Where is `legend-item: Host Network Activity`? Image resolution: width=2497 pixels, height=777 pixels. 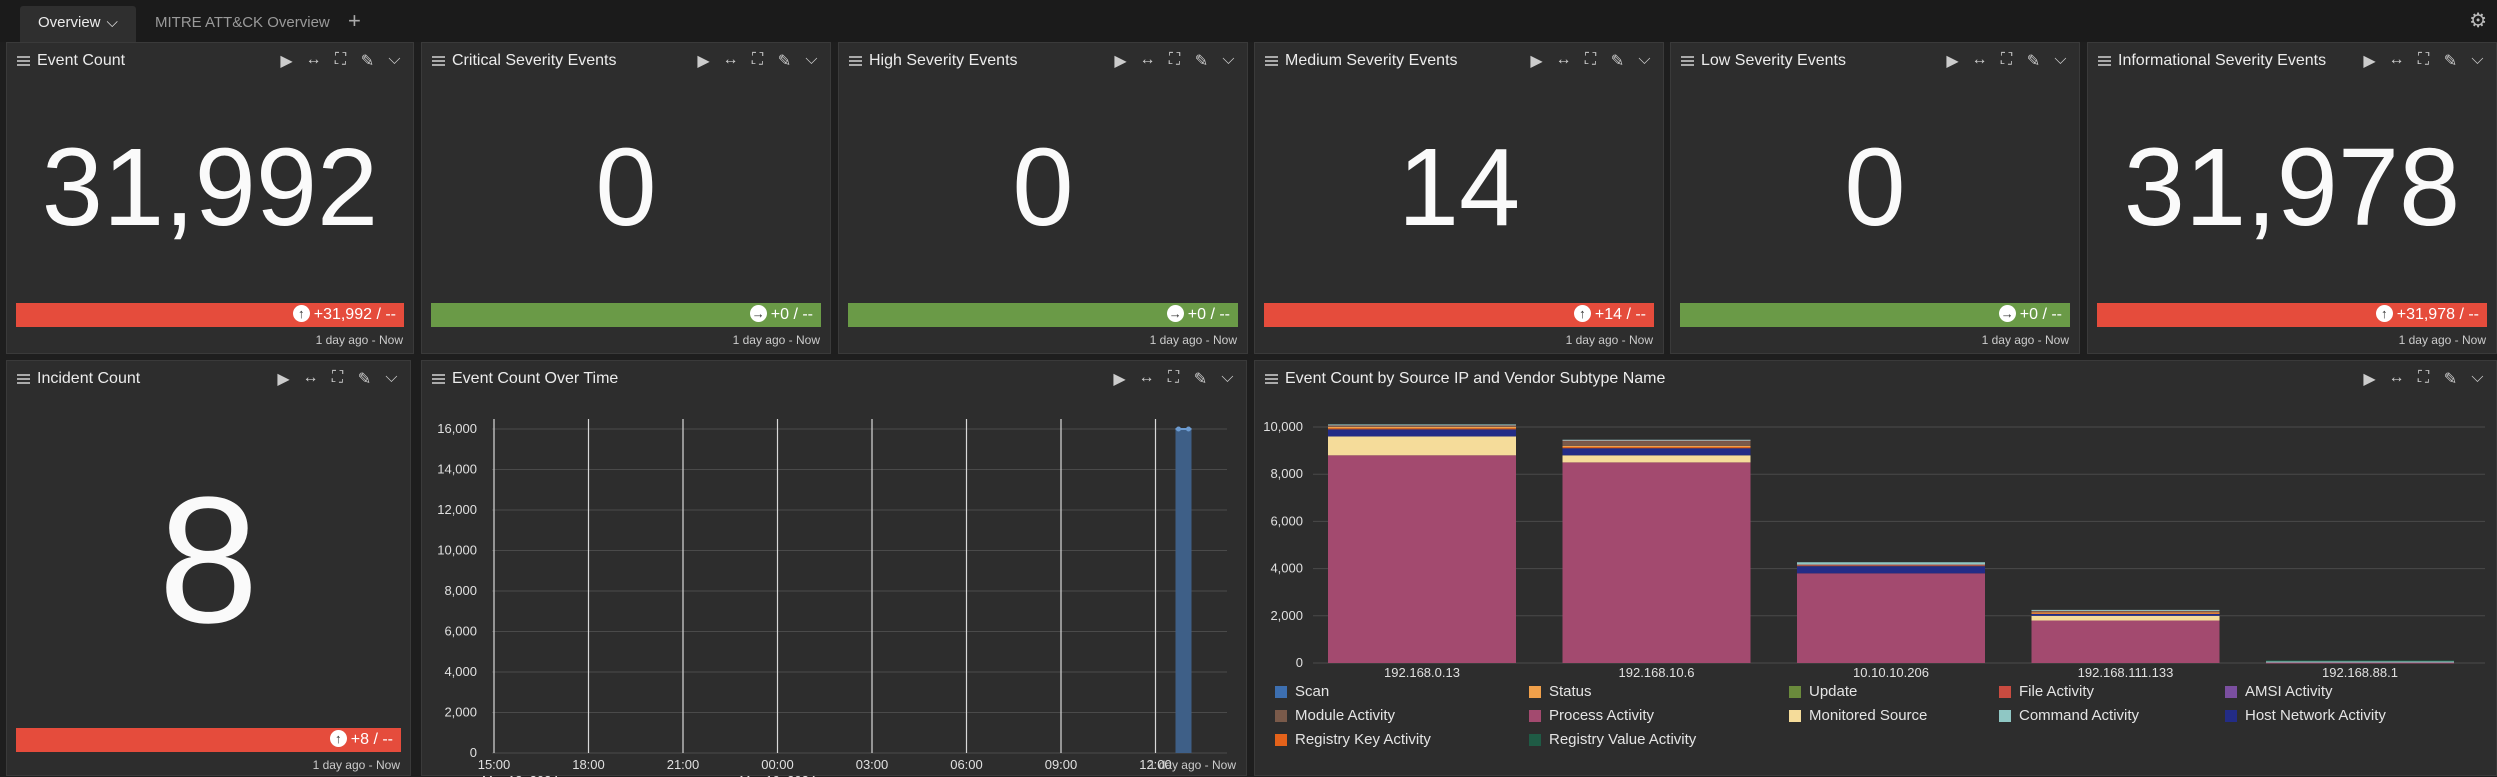
legend-item: Host Network Activity is located at coordinates (2305, 715).